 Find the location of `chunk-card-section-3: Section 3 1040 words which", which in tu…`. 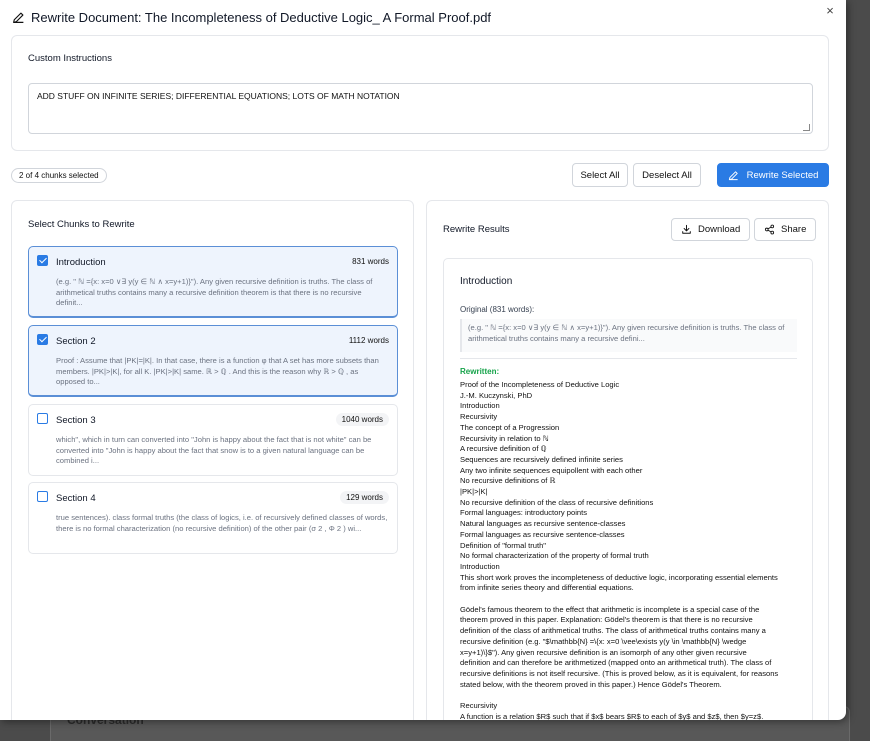

chunk-card-section-3: Section 3 1040 words which", which in tu… is located at coordinates (213, 440).